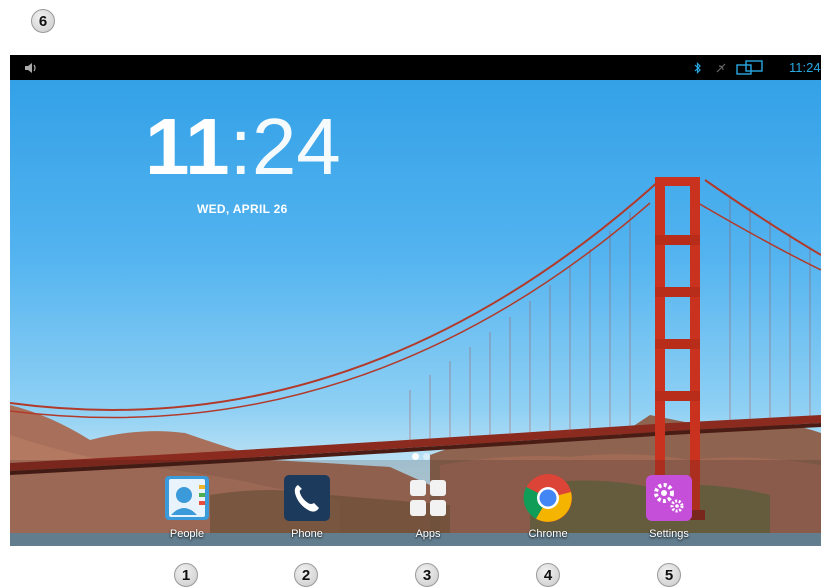 This screenshot has height=588, width=821. I want to click on app-drawer-icon, so click(428, 498).